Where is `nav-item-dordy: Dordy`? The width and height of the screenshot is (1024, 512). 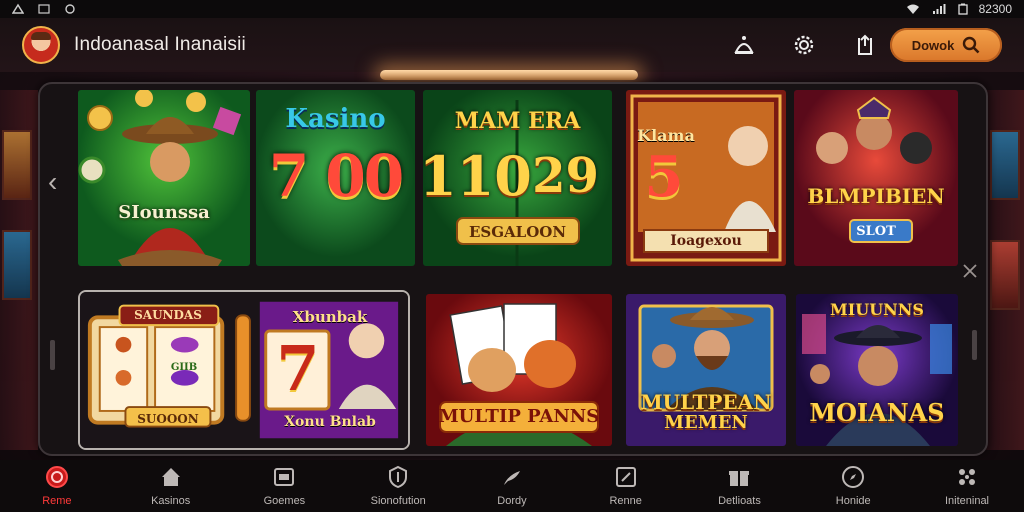
nav-item-dordy: Dordy is located at coordinates (512, 486).